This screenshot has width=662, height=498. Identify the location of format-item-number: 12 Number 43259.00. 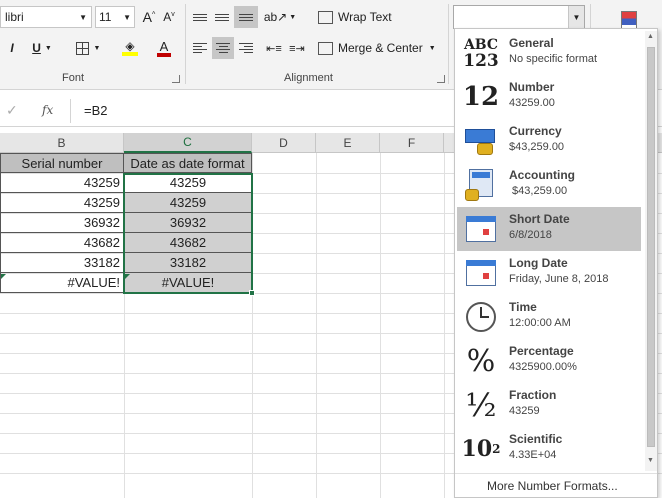
(549, 97).